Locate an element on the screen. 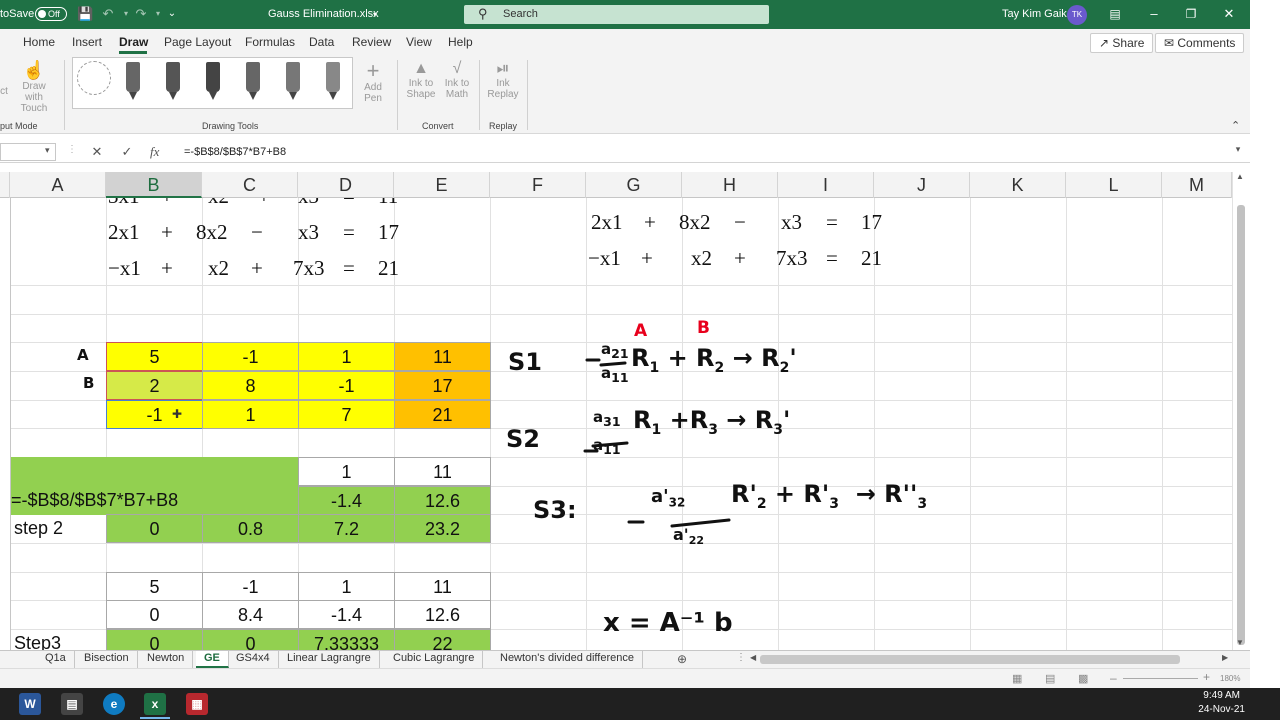 Image resolution: width=1280 pixels, height=720 pixels. add-sheet-icon: ⊕ is located at coordinates (682, 659).